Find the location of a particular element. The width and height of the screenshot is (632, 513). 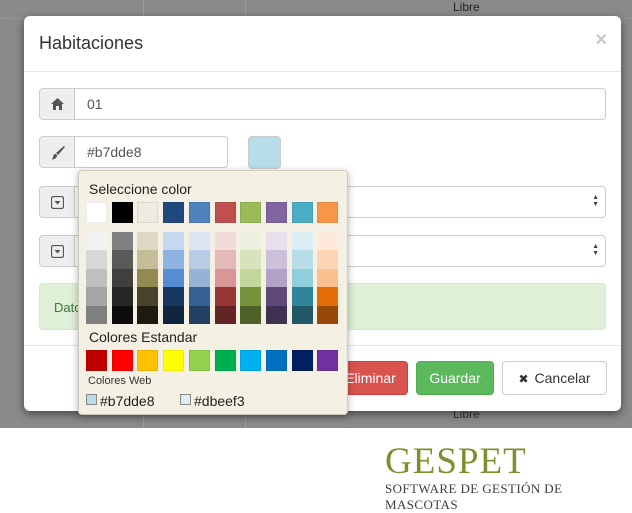

modal-title: Habitaciones is located at coordinates (91, 43).